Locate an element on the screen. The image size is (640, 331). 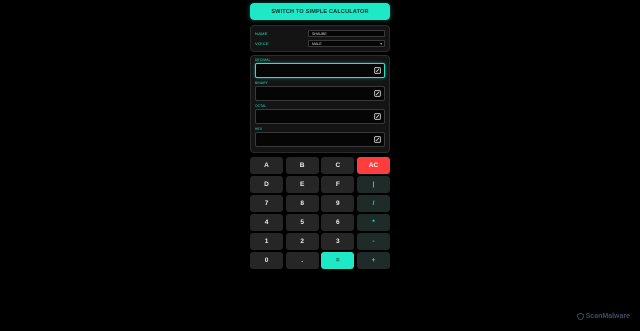
binary-input is located at coordinates (320, 93).